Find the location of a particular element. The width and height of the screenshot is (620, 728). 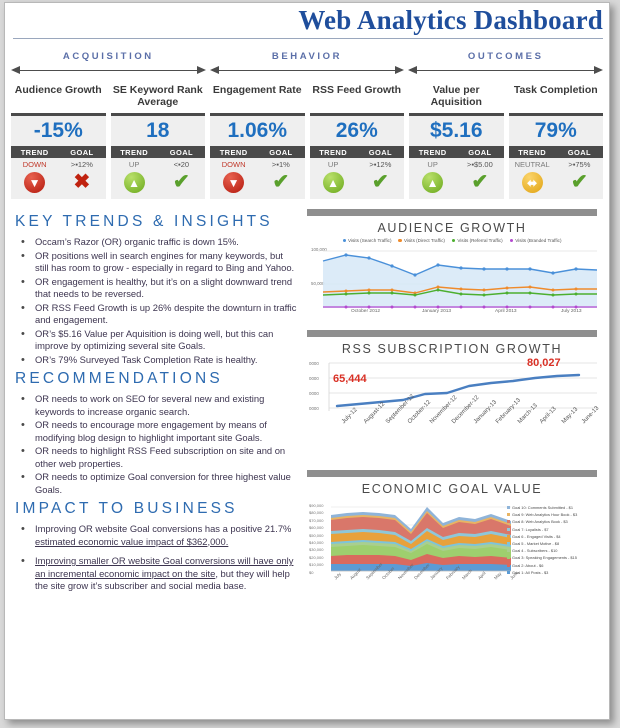

category-label: OUTCOMES is located at coordinates (505, 56).